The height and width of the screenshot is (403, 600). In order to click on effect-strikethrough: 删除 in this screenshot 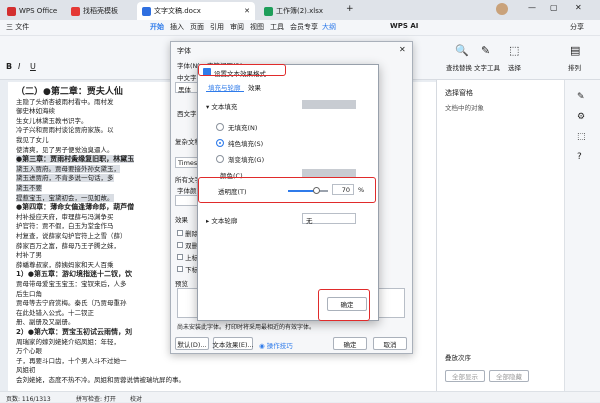, I will do `click(187, 233)`.